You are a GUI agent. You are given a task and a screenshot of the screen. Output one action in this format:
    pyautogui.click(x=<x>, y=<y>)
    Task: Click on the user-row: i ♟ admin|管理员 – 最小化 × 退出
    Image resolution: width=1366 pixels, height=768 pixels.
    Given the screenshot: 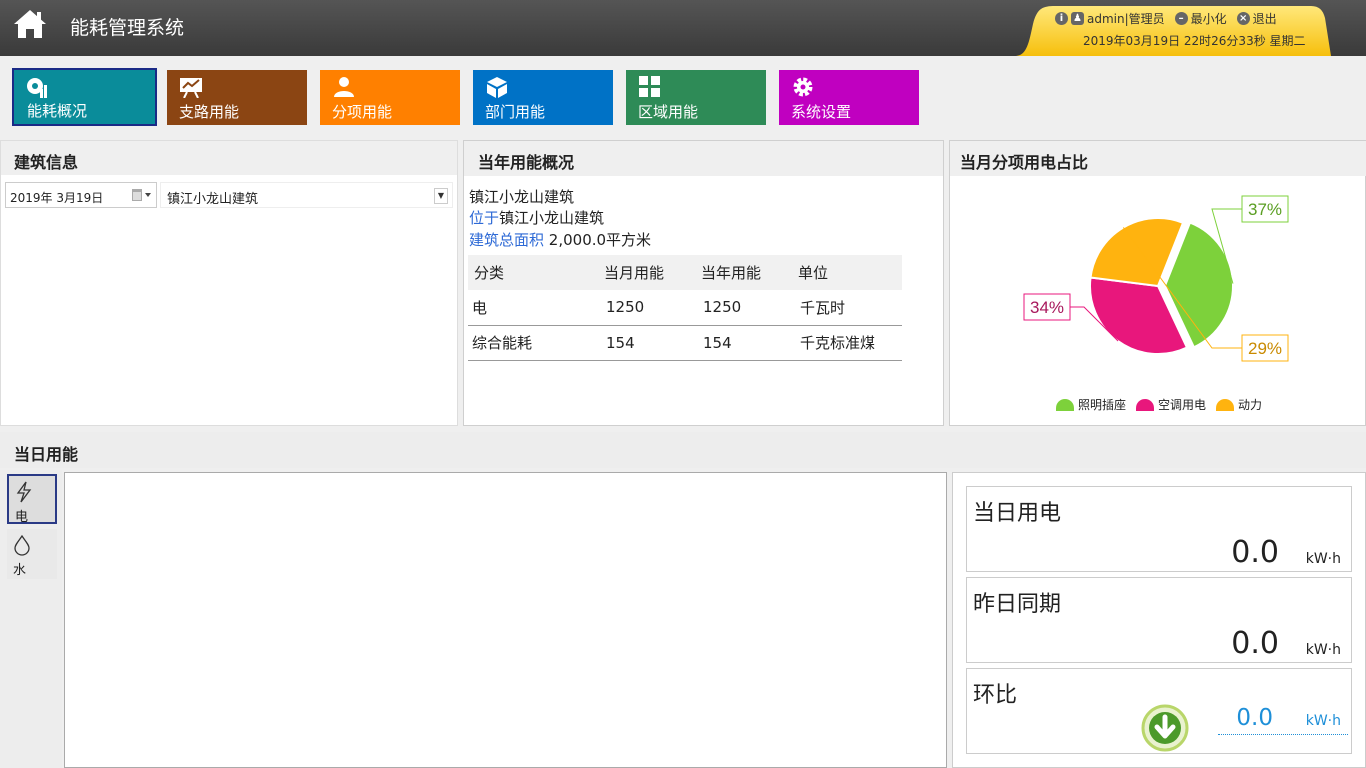 What is the action you would take?
    pyautogui.click(x=1171, y=18)
    